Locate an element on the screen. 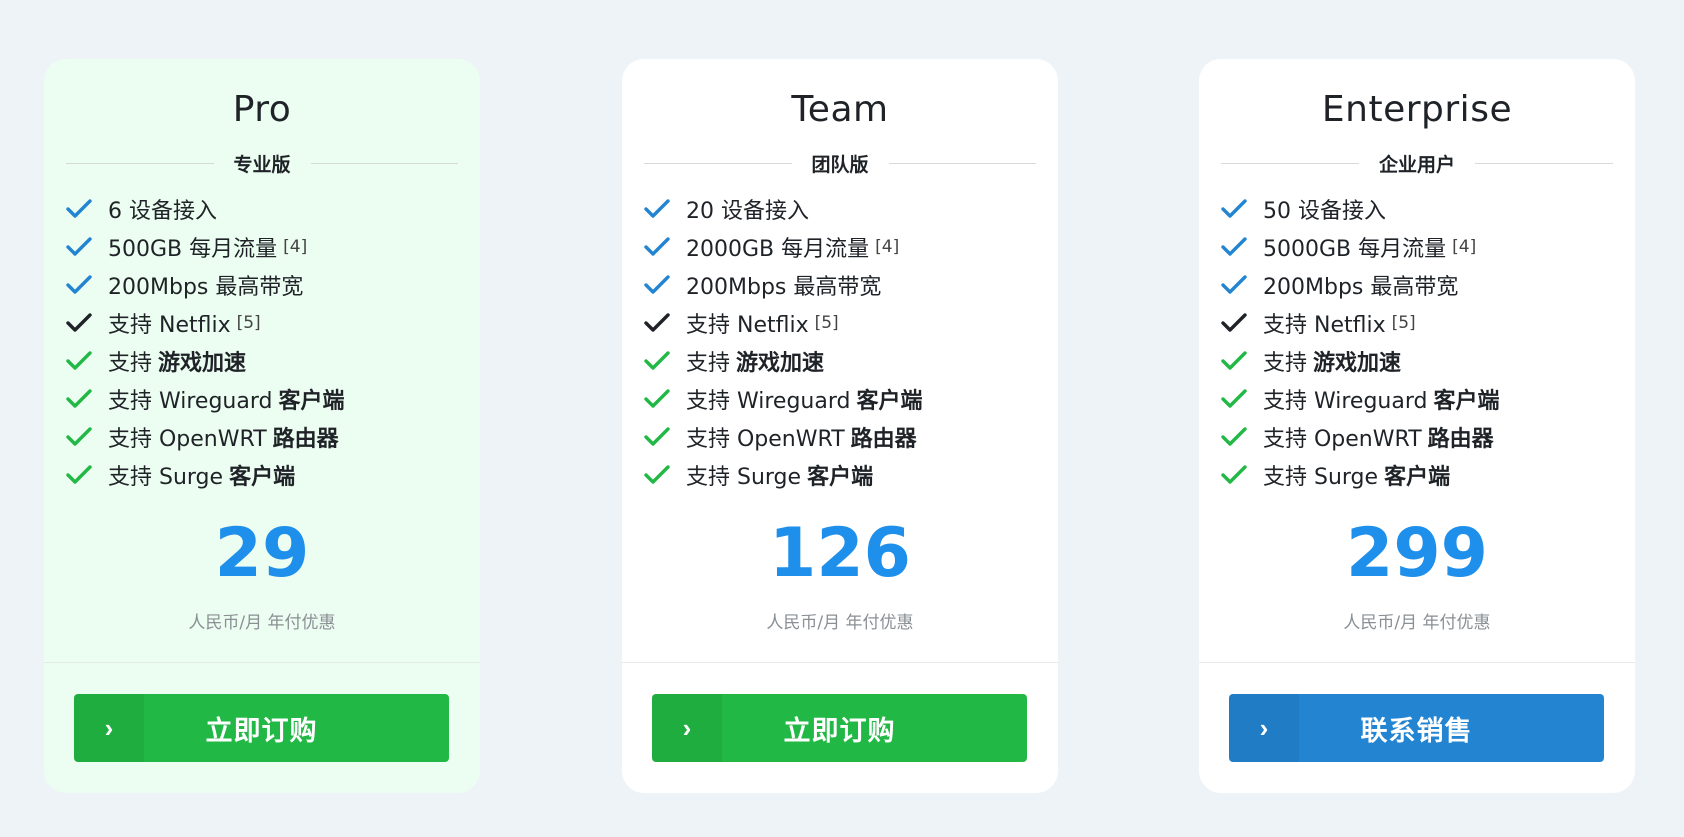 This screenshot has width=1684, height=837. feature-text: 6 设备接入 is located at coordinates (162, 211).